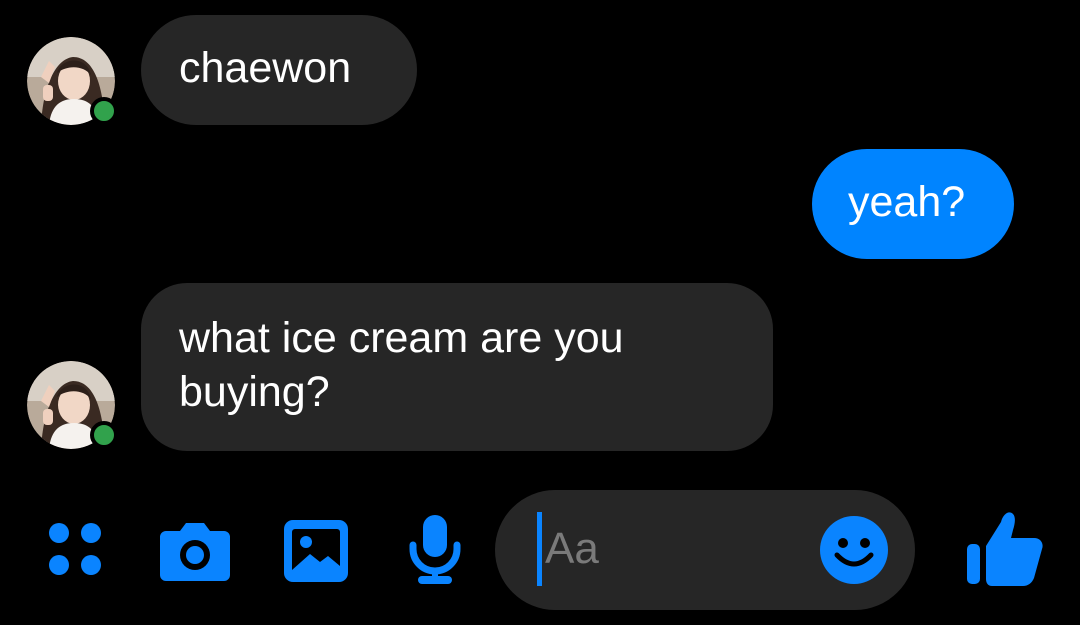  I want to click on message-composer, so click(705, 550).